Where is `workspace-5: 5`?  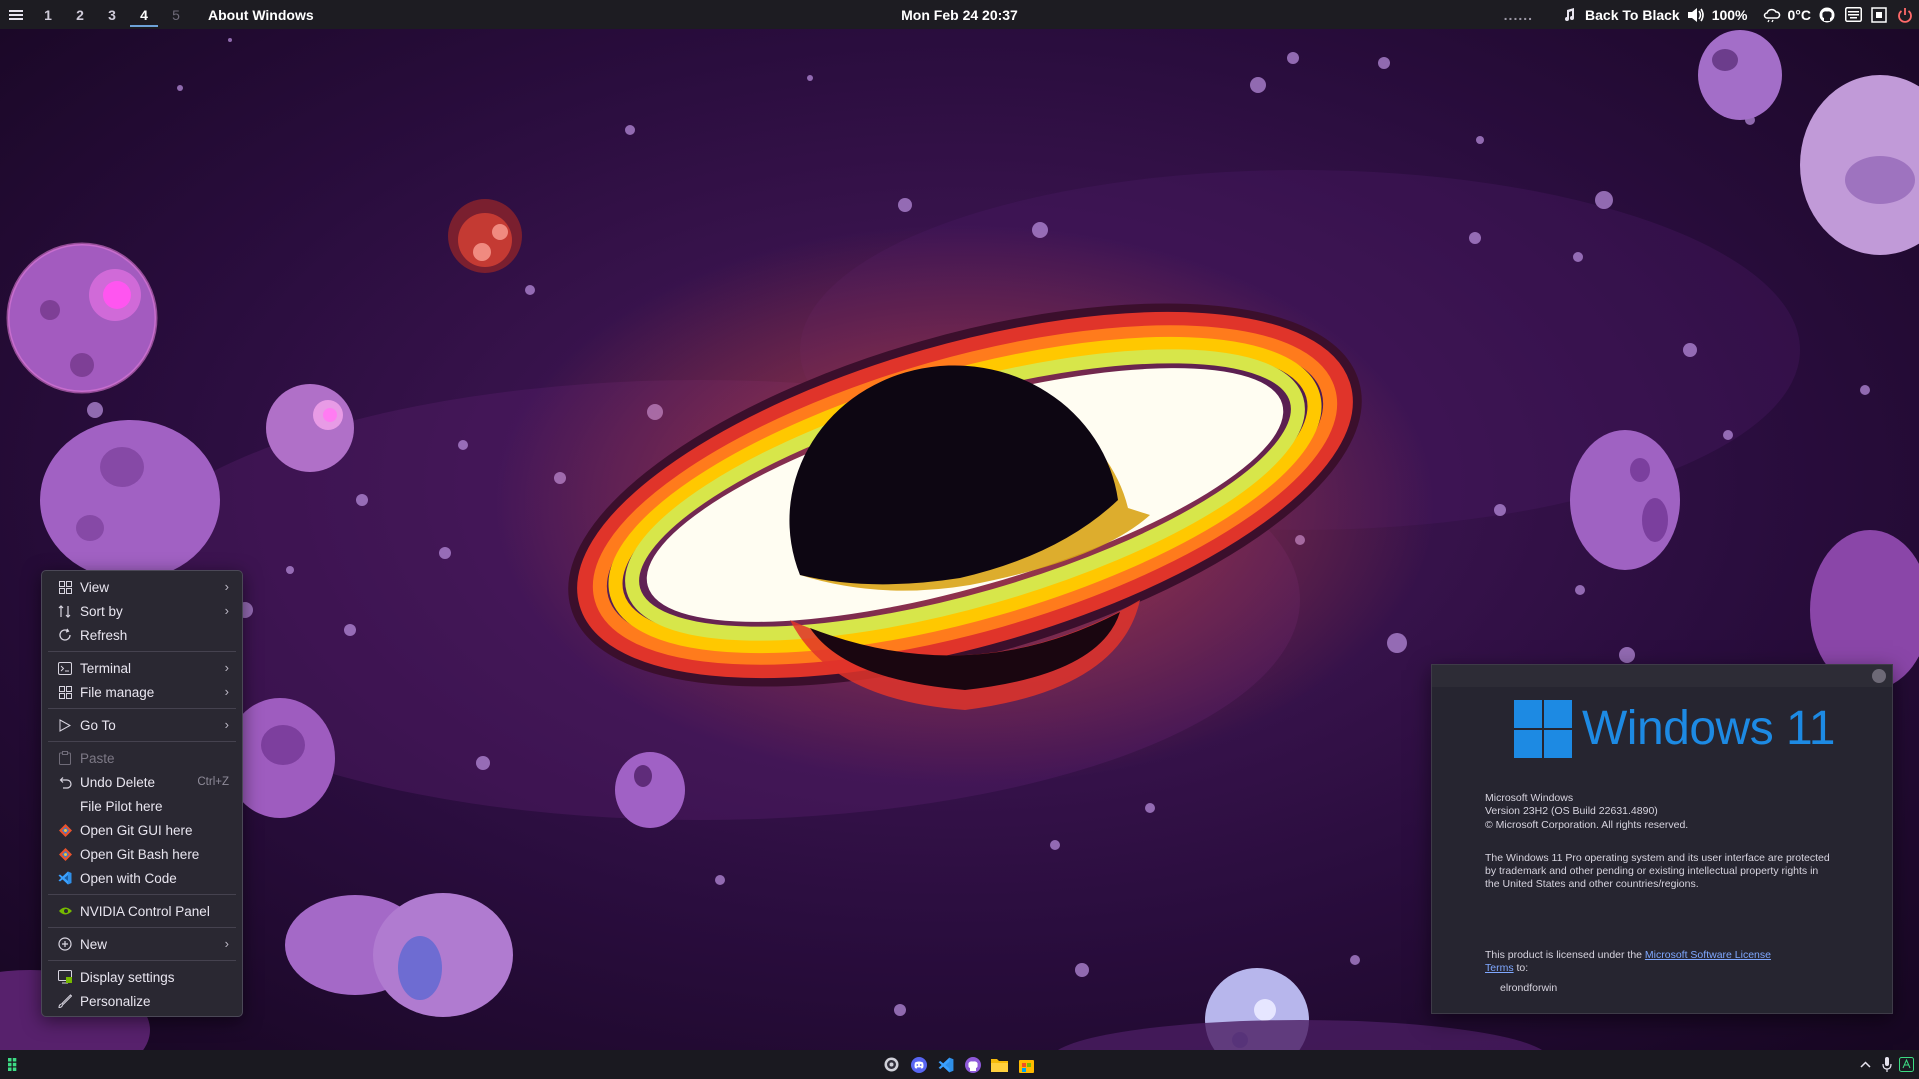 workspace-5: 5 is located at coordinates (176, 14).